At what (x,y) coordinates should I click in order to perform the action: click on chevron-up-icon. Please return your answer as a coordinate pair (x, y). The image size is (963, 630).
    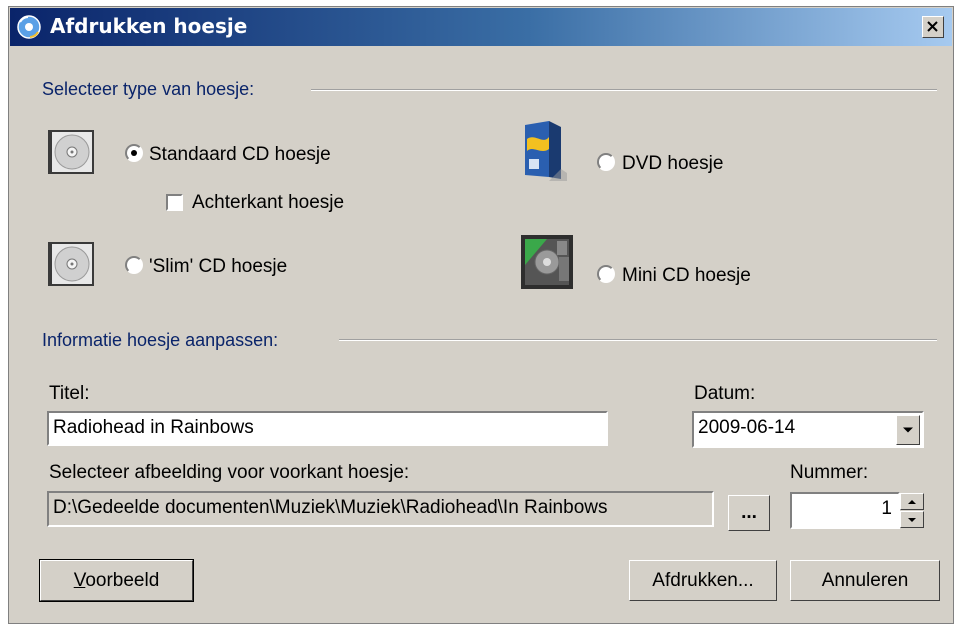
    Looking at the image, I should click on (912, 501).